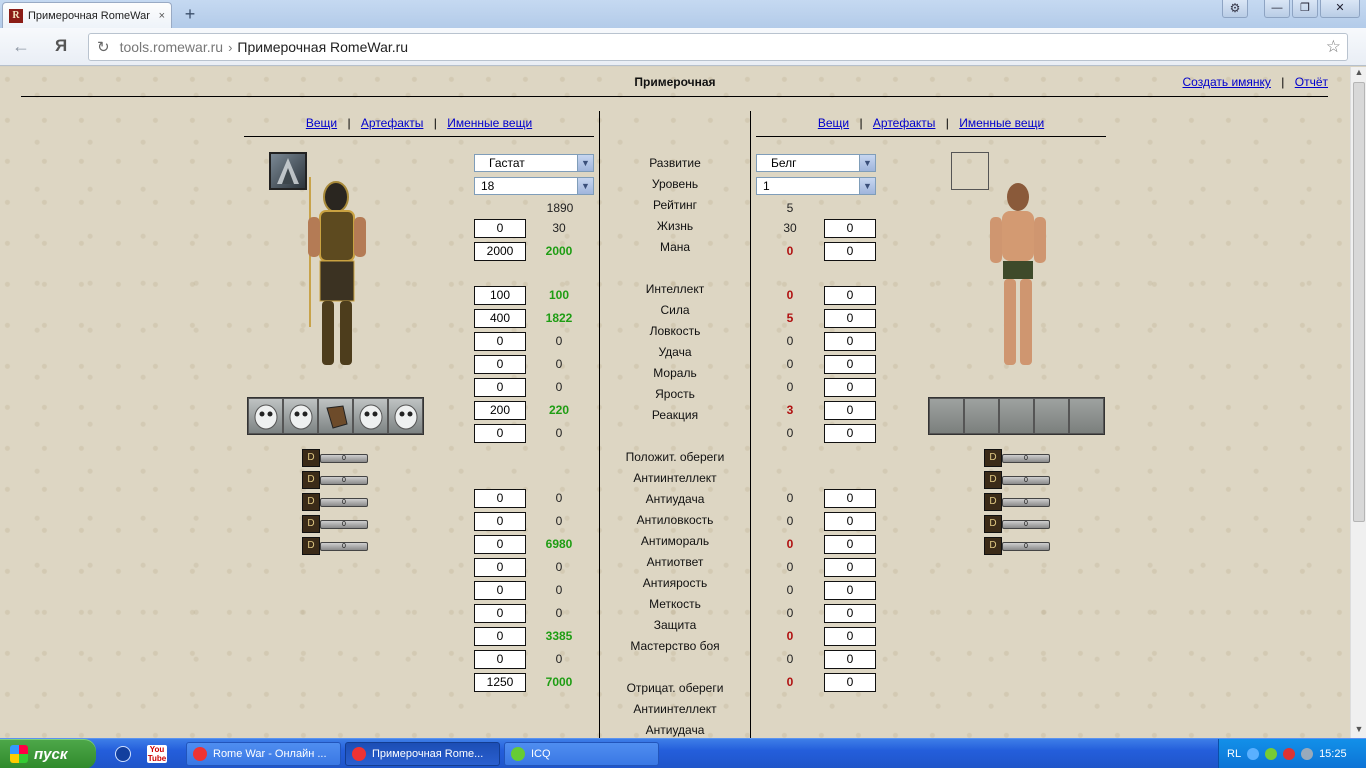 The height and width of the screenshot is (768, 1366). I want to click on page-scrollbar: ▲ ▼, so click(1358, 402).